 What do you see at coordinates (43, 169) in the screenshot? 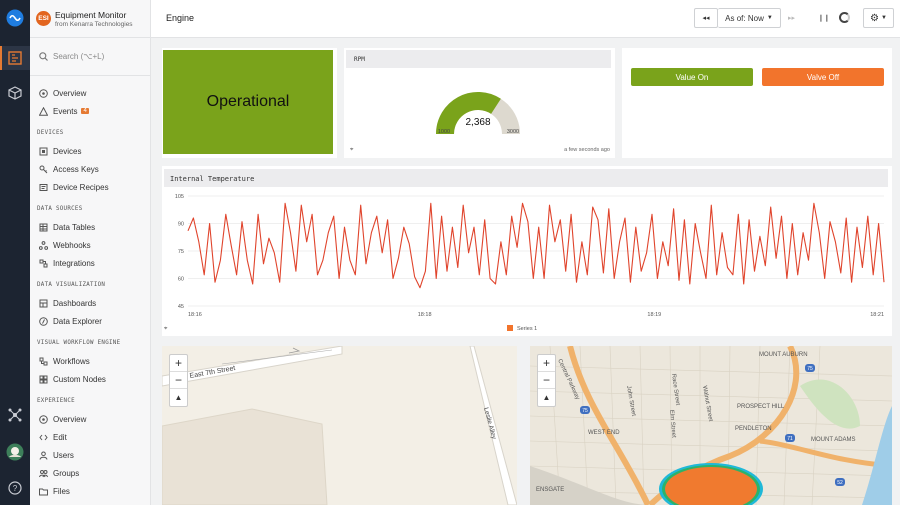
I see `key-icon` at bounding box center [43, 169].